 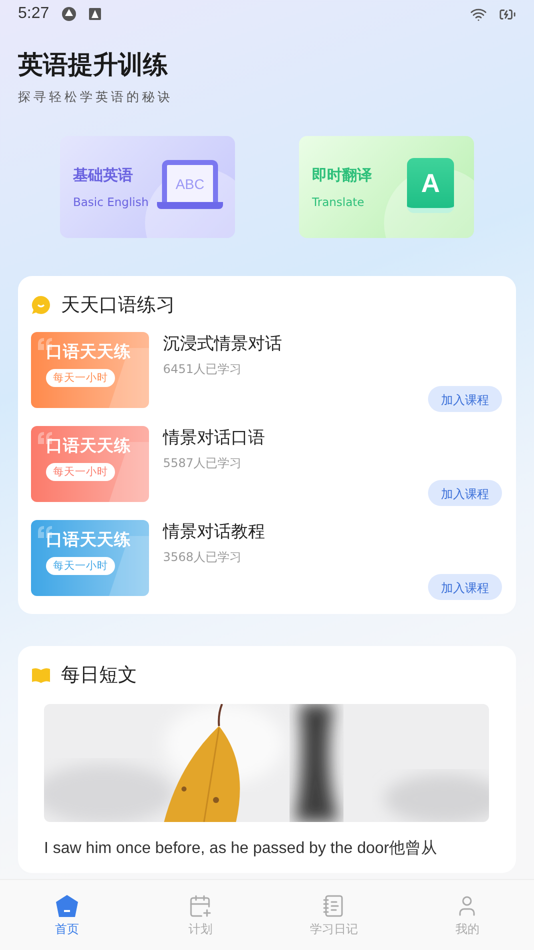 I want to click on page-title: 英语提升训练, so click(x=93, y=65).